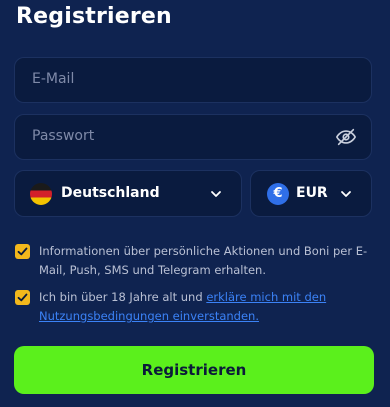 Image resolution: width=390 pixels, height=407 pixels. I want to click on email-placeholder: E-Mail, so click(53, 79).